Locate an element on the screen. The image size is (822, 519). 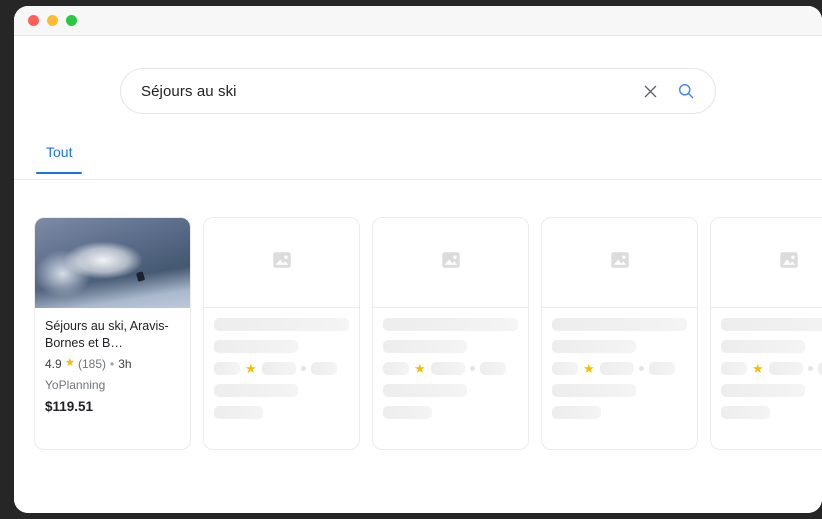
tab-label: Tout is located at coordinates (59, 152).